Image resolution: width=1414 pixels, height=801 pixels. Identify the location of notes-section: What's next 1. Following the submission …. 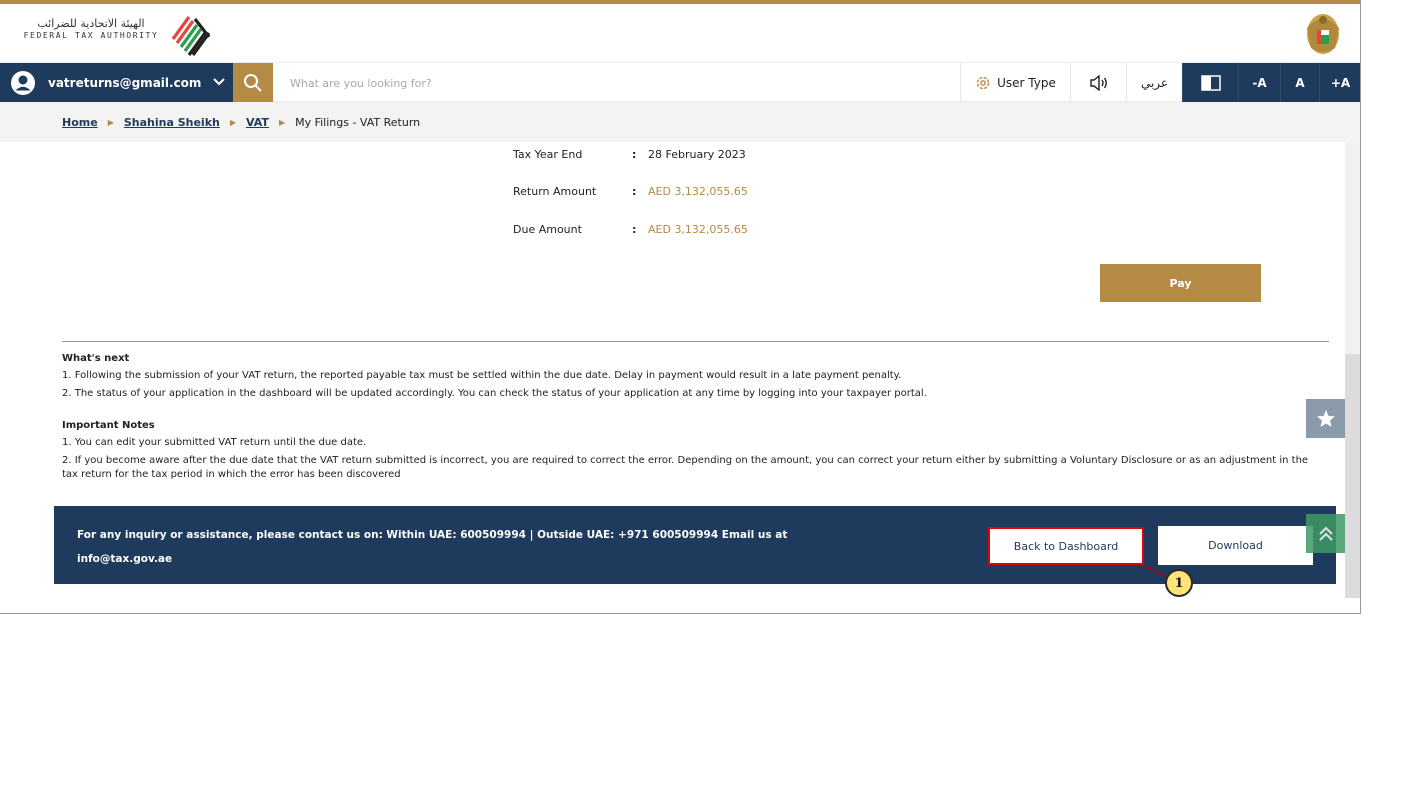
(687, 416).